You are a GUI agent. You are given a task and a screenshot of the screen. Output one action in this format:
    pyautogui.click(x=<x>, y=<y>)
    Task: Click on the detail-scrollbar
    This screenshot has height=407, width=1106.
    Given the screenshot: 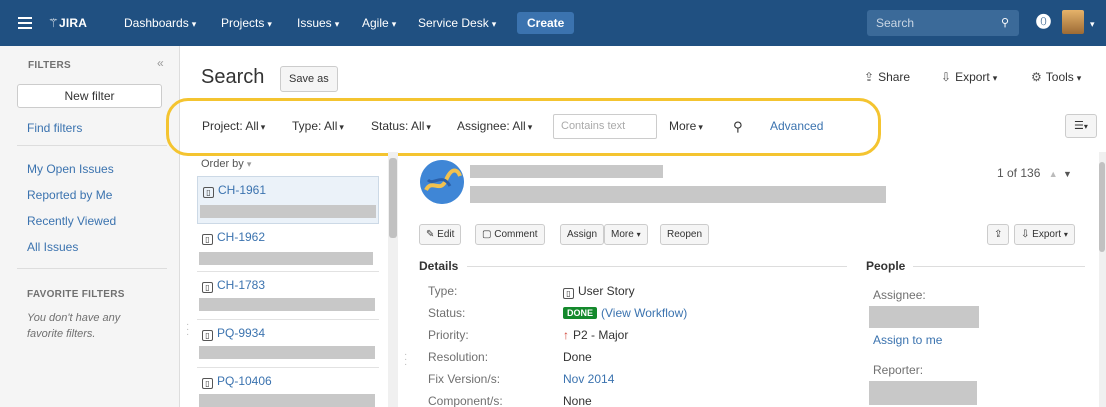 What is the action you would take?
    pyautogui.click(x=1102, y=279)
    